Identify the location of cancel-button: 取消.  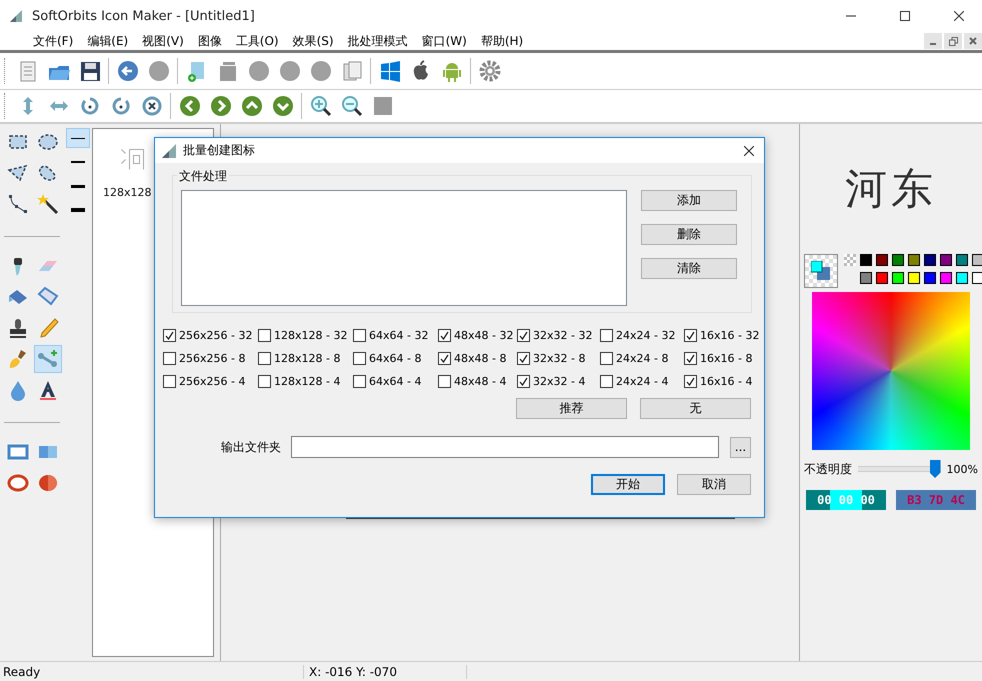
(714, 484).